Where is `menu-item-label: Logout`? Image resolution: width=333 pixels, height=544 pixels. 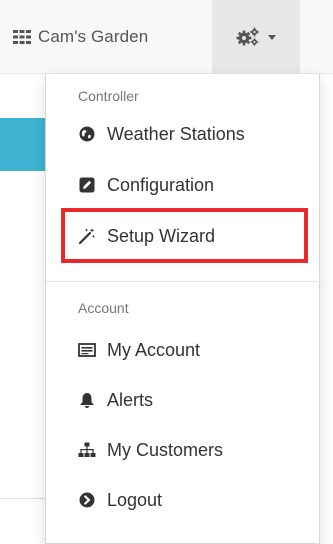
menu-item-label: Logout is located at coordinates (135, 499).